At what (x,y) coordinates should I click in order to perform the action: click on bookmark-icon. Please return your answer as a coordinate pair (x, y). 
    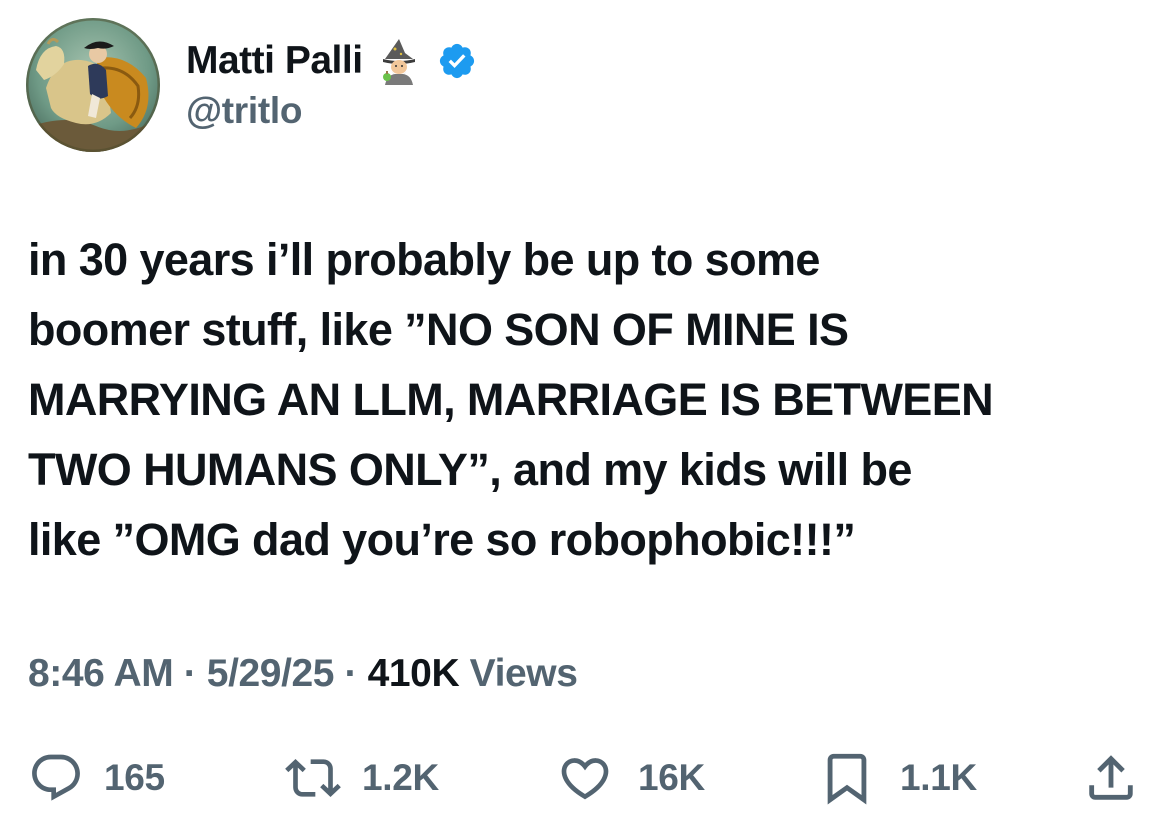
    Looking at the image, I should click on (847, 779).